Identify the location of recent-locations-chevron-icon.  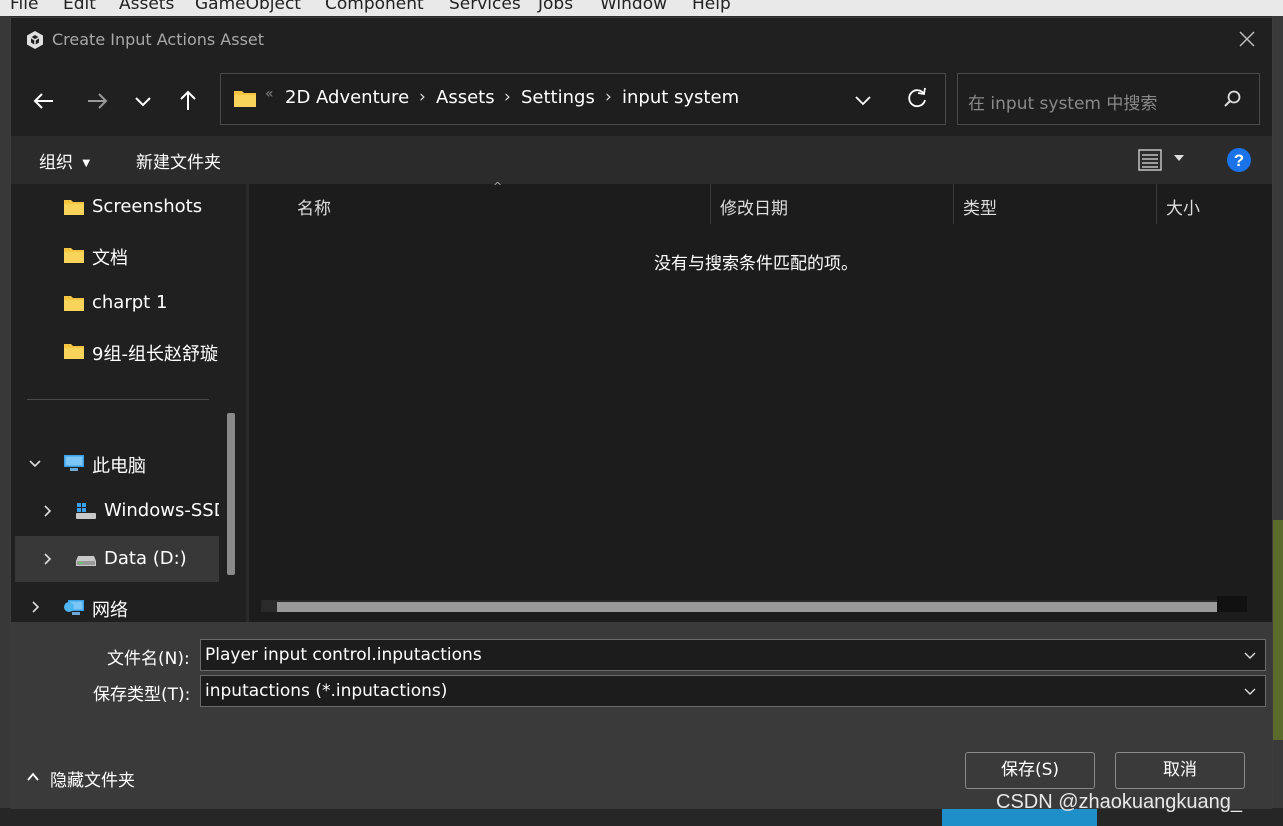
(143, 101).